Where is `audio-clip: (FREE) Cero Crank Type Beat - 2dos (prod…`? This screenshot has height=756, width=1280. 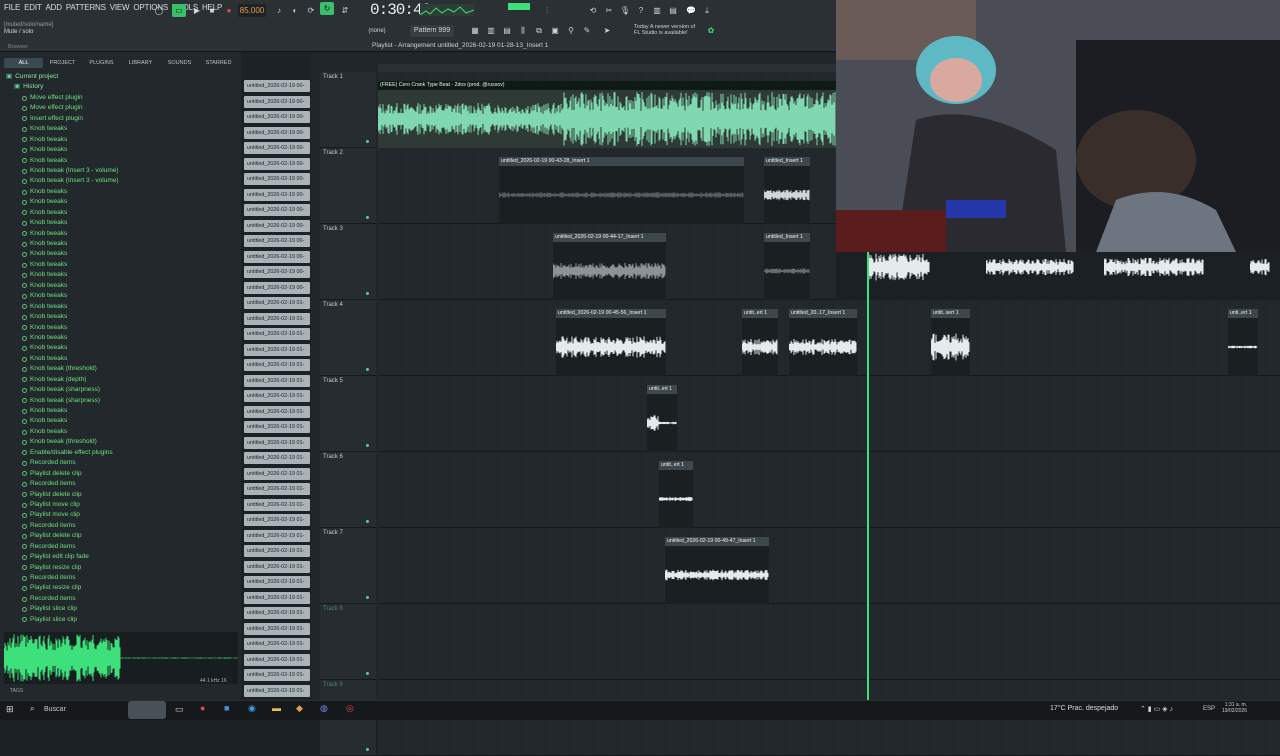 audio-clip: (FREE) Cero Crank Type Beat - 2dos (prod… is located at coordinates (607, 114).